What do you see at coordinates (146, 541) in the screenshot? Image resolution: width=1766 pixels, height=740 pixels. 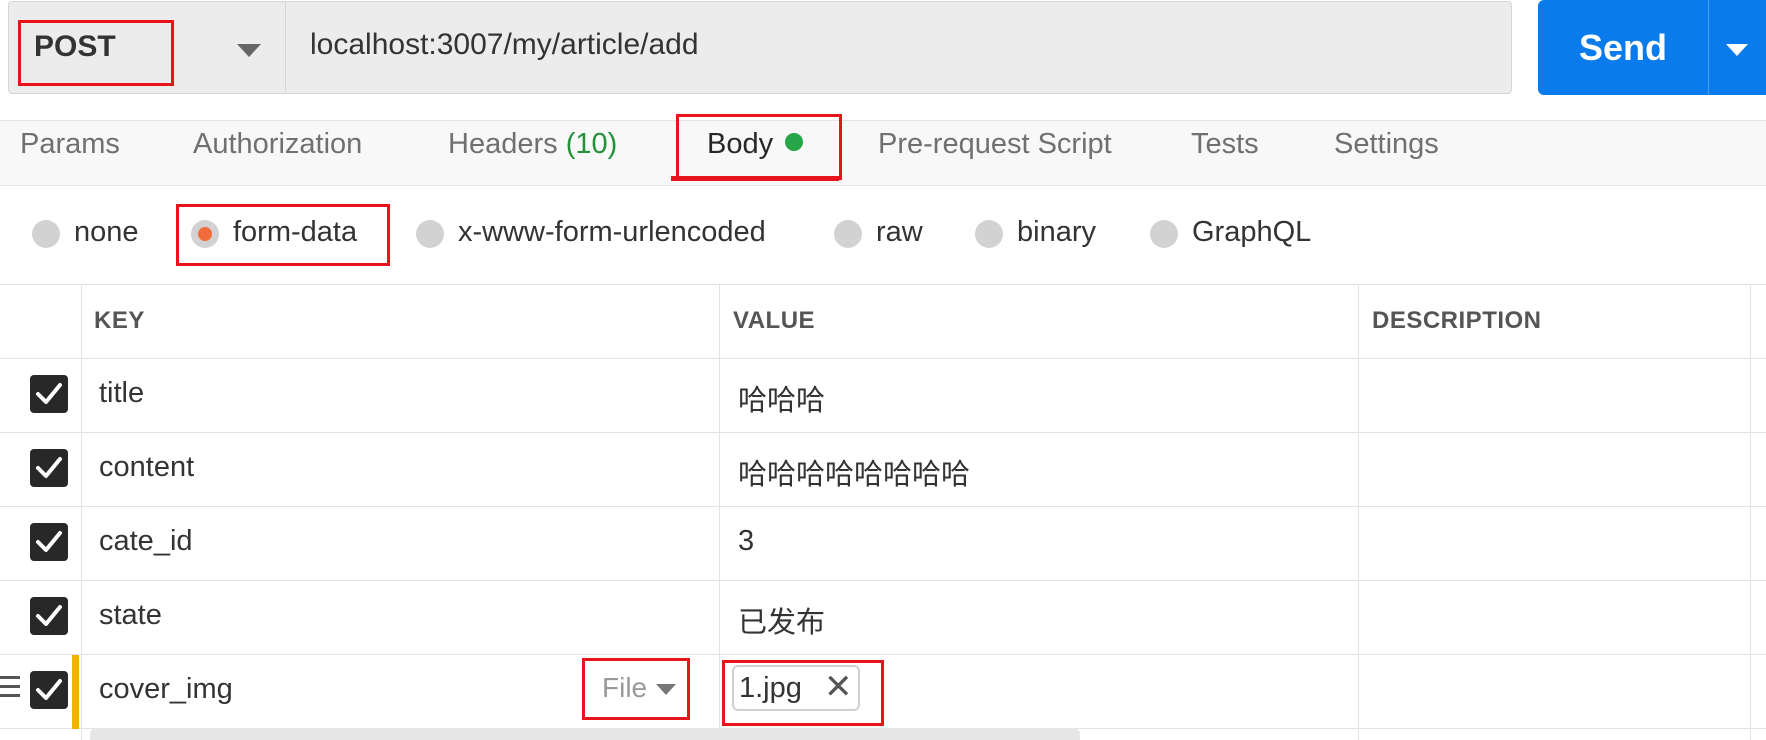 I see `row-key: cate_id` at bounding box center [146, 541].